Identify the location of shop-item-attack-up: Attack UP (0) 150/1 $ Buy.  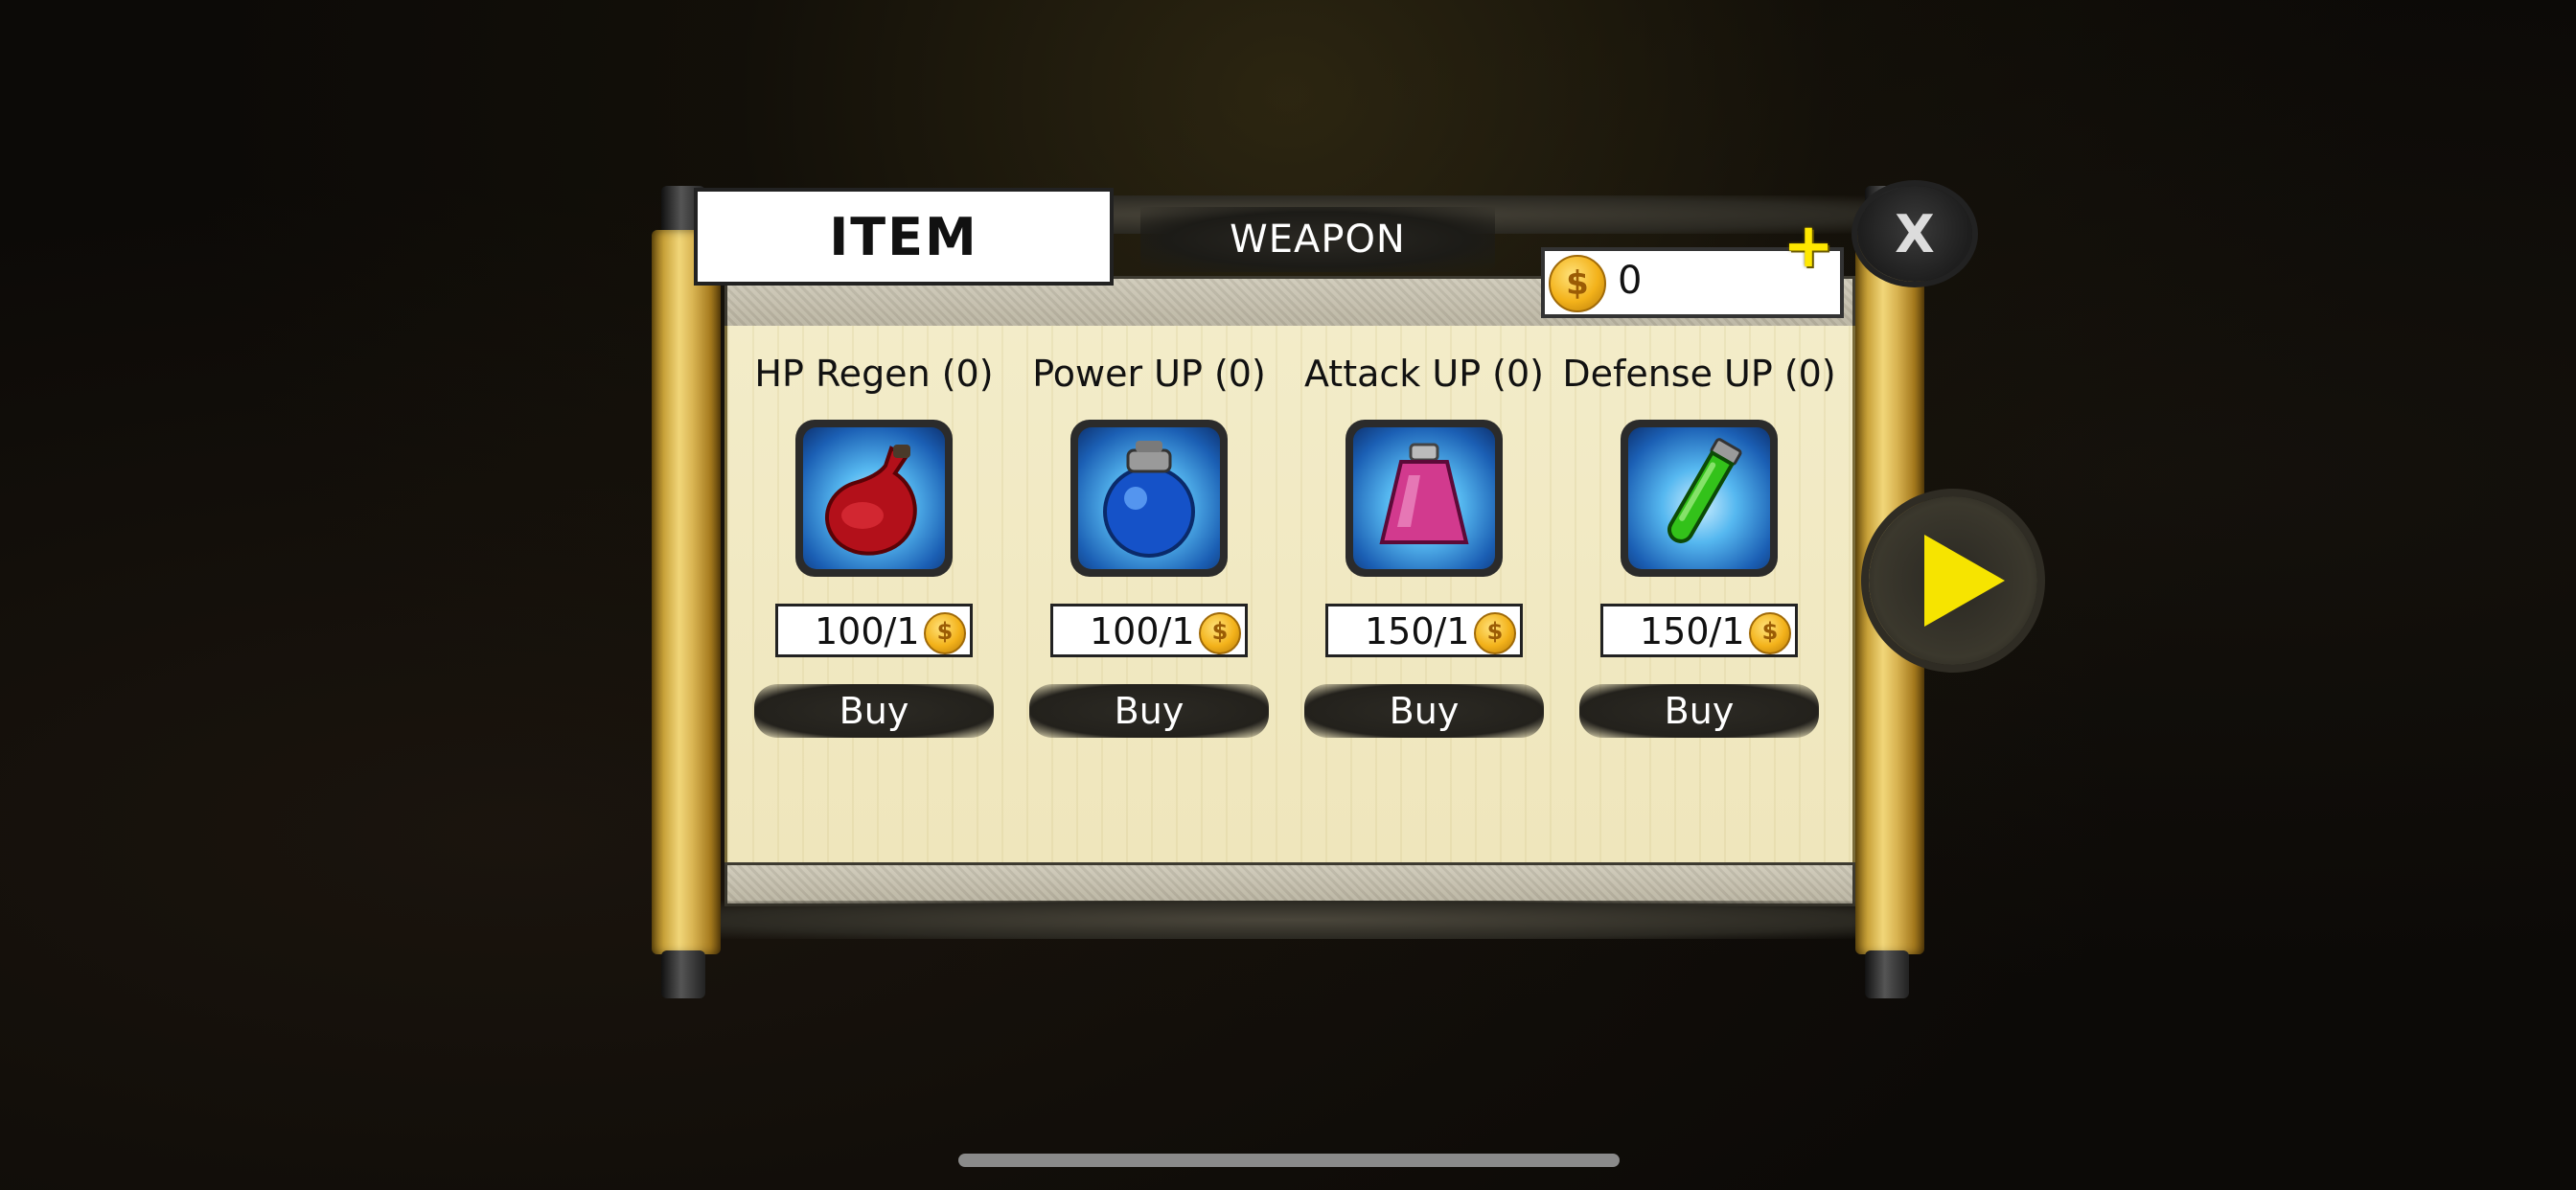
(1424, 545).